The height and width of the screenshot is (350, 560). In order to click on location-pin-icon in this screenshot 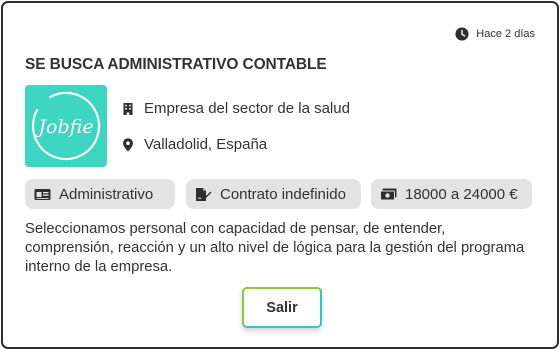, I will do `click(128, 144)`.